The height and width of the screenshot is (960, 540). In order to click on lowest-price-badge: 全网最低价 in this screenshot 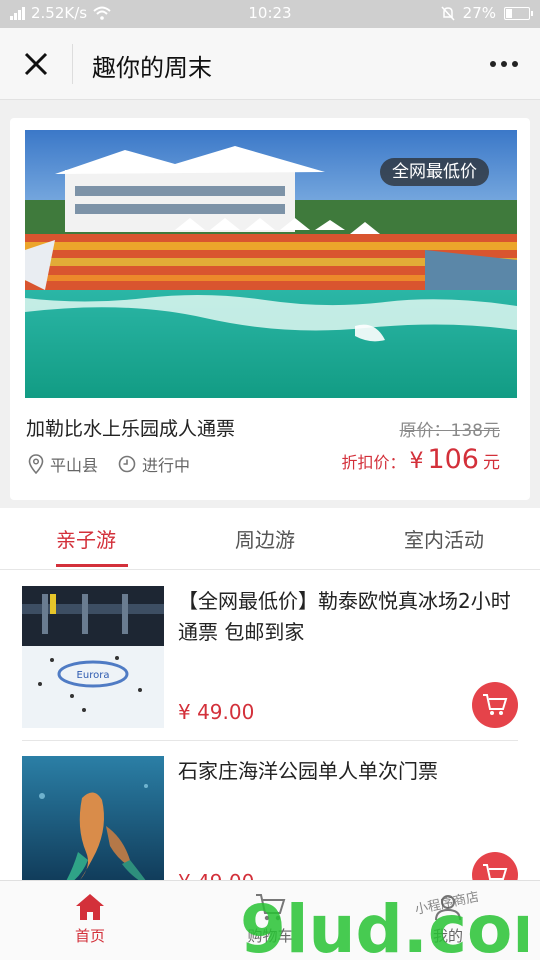, I will do `click(434, 172)`.